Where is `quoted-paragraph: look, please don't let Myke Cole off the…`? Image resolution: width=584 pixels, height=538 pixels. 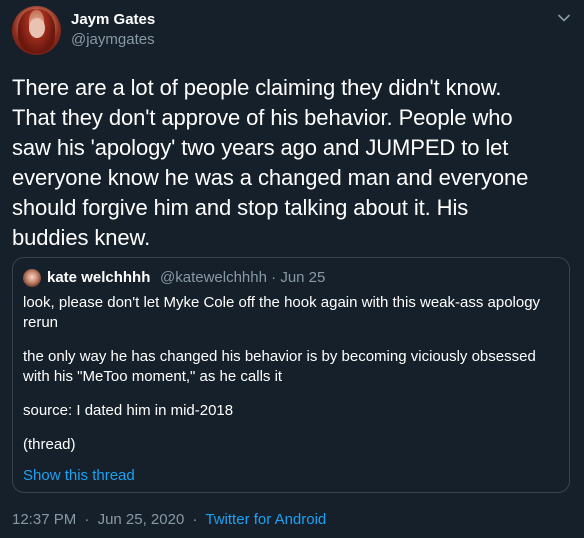 quoted-paragraph: look, please don't let Myke Cole off the… is located at coordinates (282, 312).